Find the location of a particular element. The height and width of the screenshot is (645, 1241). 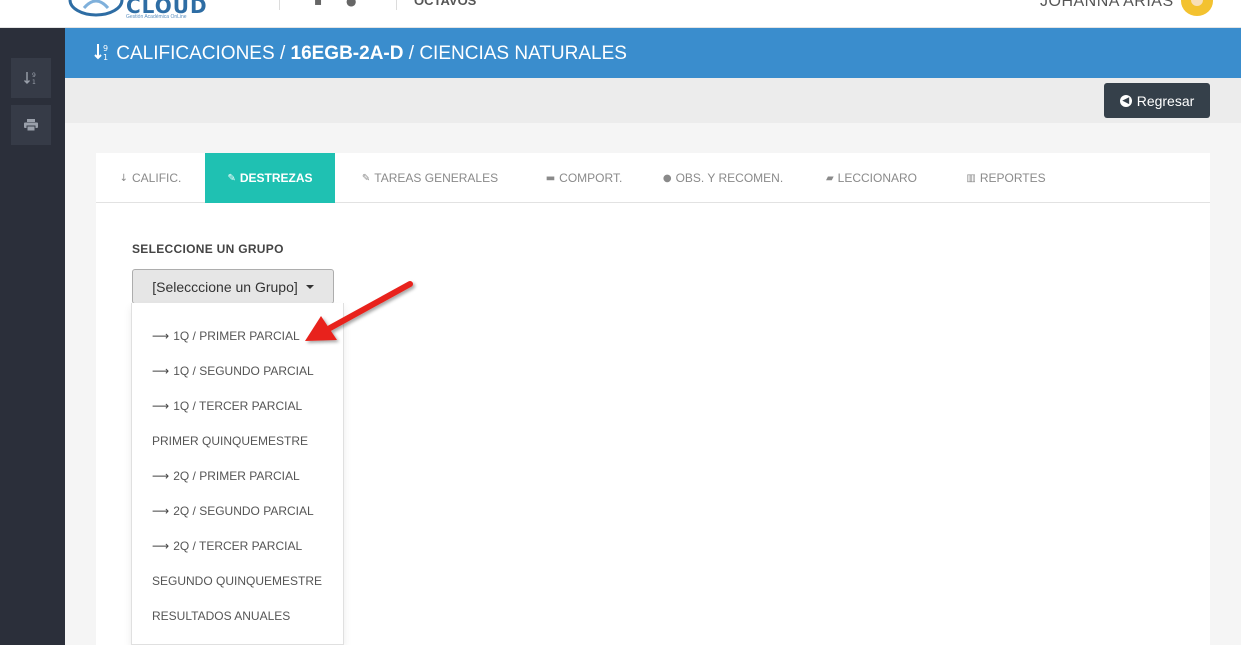

group-dropdown-label: [Selecccione un Grupo] is located at coordinates (225, 286).